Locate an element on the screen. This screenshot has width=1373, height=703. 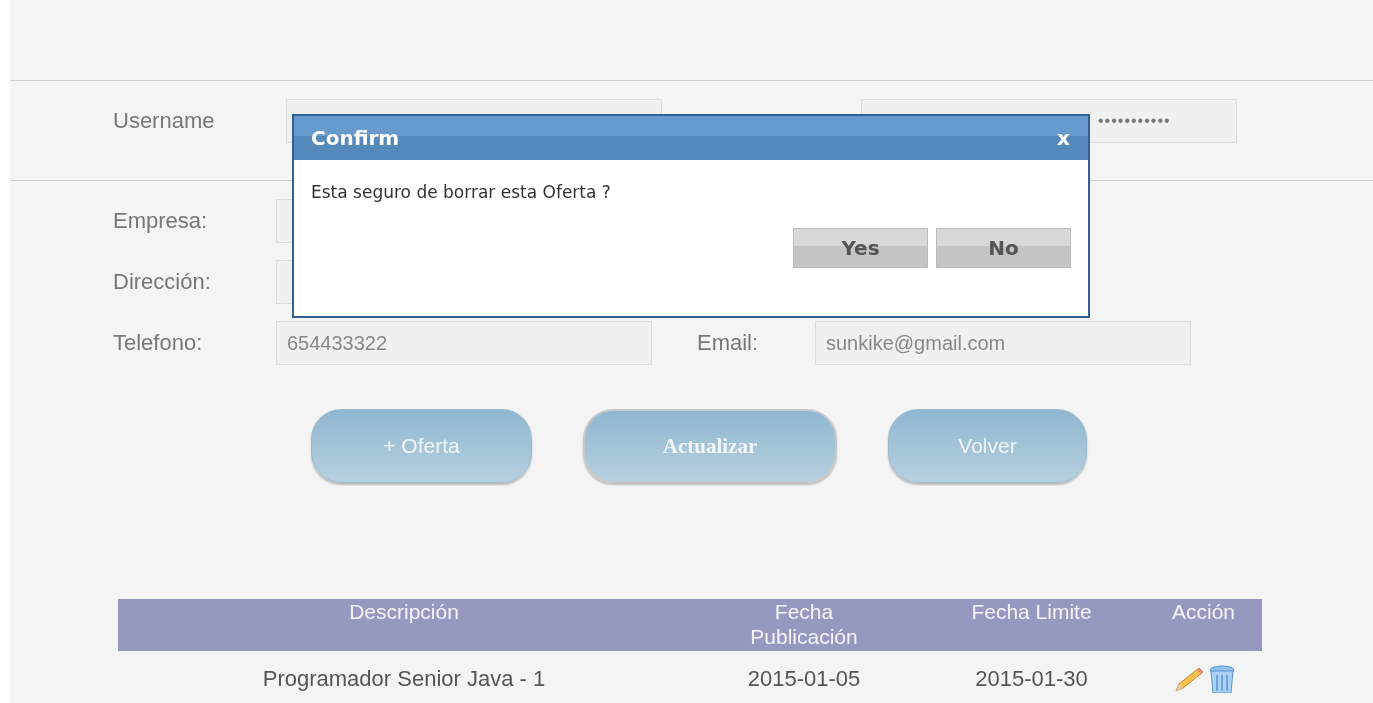
field-label: Dirección: is located at coordinates (162, 282).